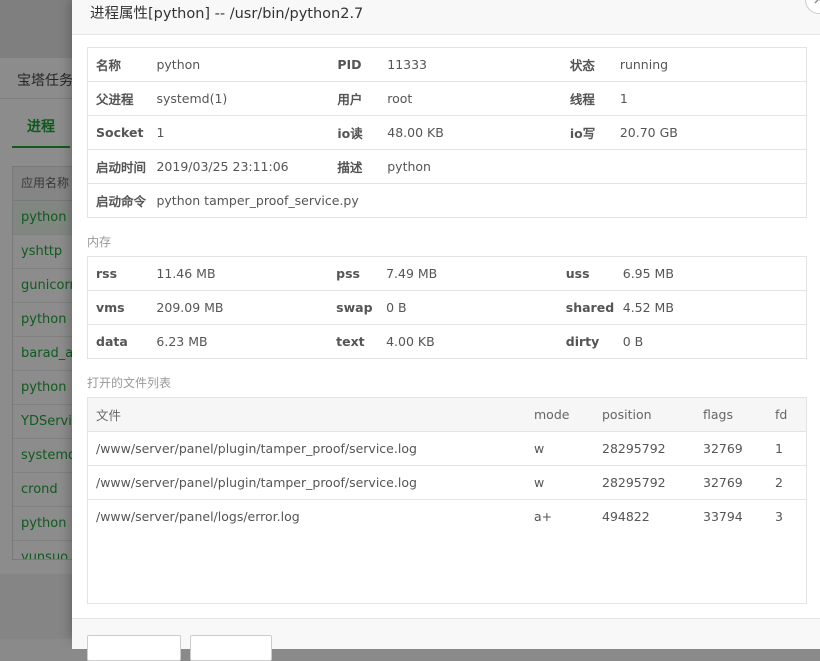  Describe the element at coordinates (362, 98) in the screenshot. I see `user-label: 用户` at that location.